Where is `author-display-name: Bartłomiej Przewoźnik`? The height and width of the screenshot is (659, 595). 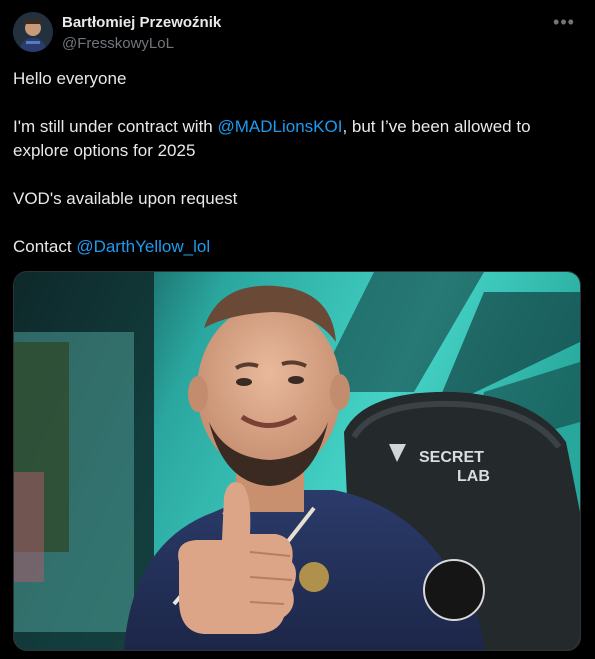
author-display-name: Bartłomiej Przewoźnik is located at coordinates (141, 22).